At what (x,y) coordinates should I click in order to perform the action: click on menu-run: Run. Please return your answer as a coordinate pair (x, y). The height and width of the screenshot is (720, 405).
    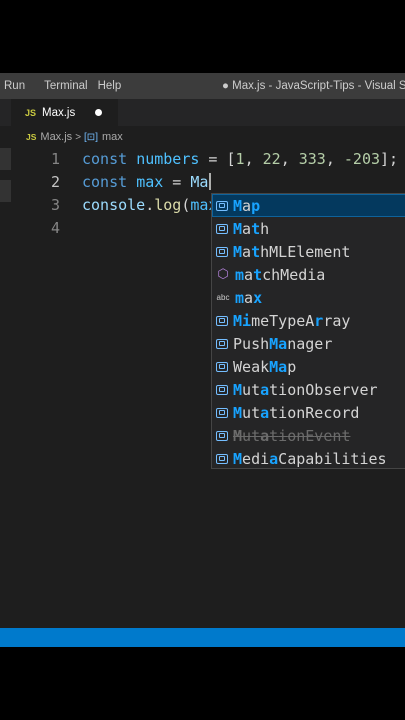
    Looking at the image, I should click on (19, 86).